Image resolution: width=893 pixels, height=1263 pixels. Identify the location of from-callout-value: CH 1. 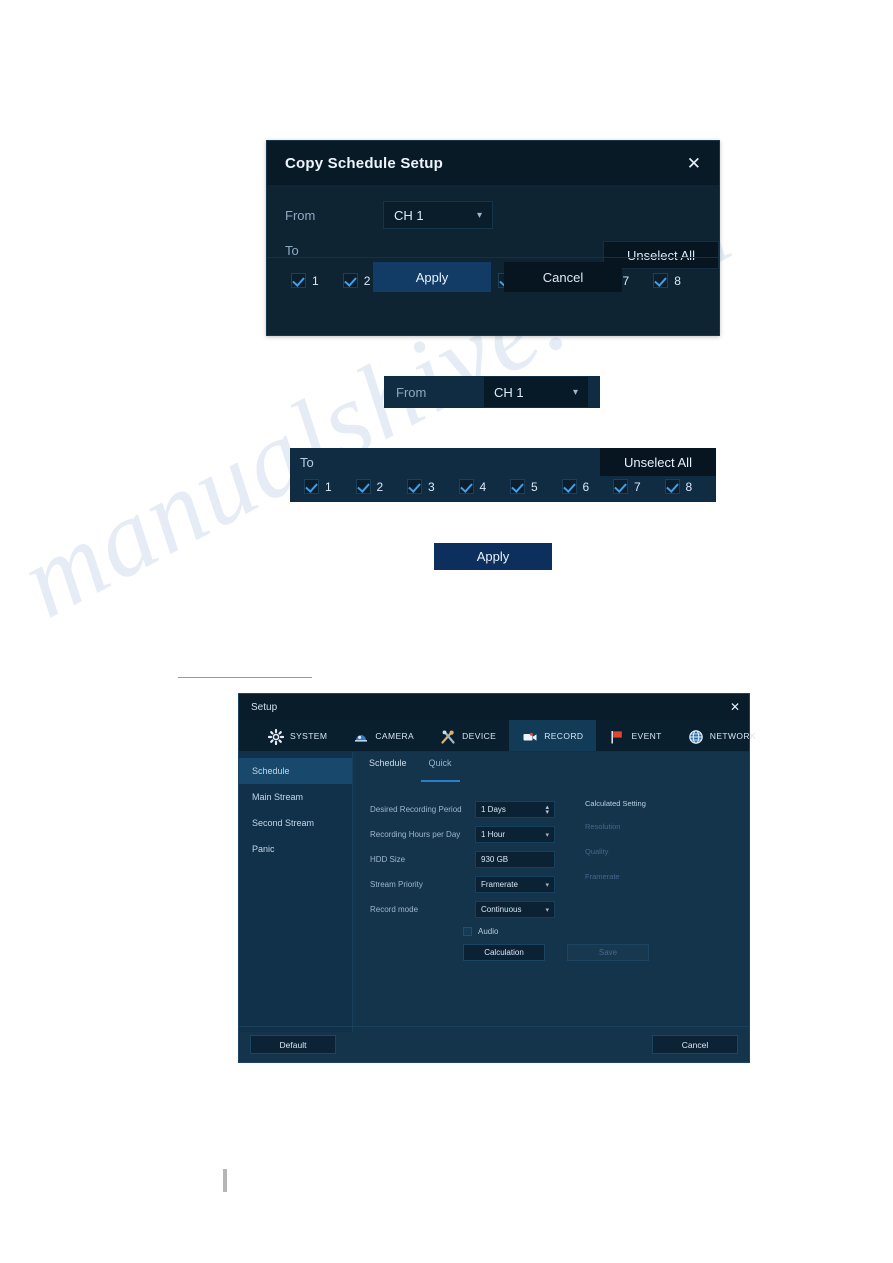
(509, 392).